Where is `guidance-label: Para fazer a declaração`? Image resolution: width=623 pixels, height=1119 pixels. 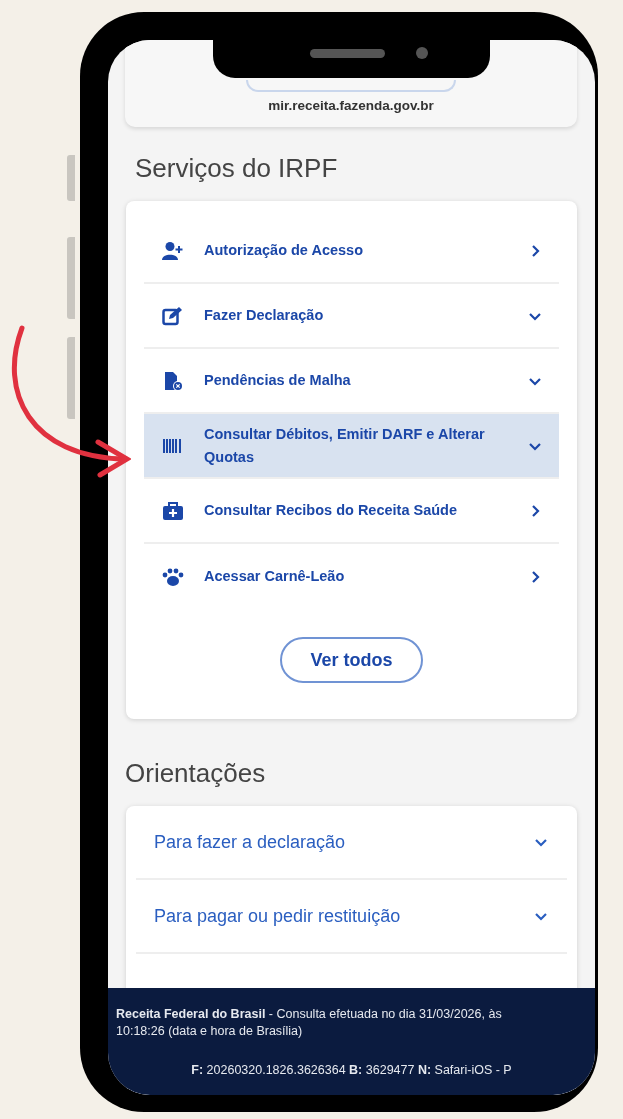
guidance-label: Para fazer a declaração is located at coordinates (250, 842).